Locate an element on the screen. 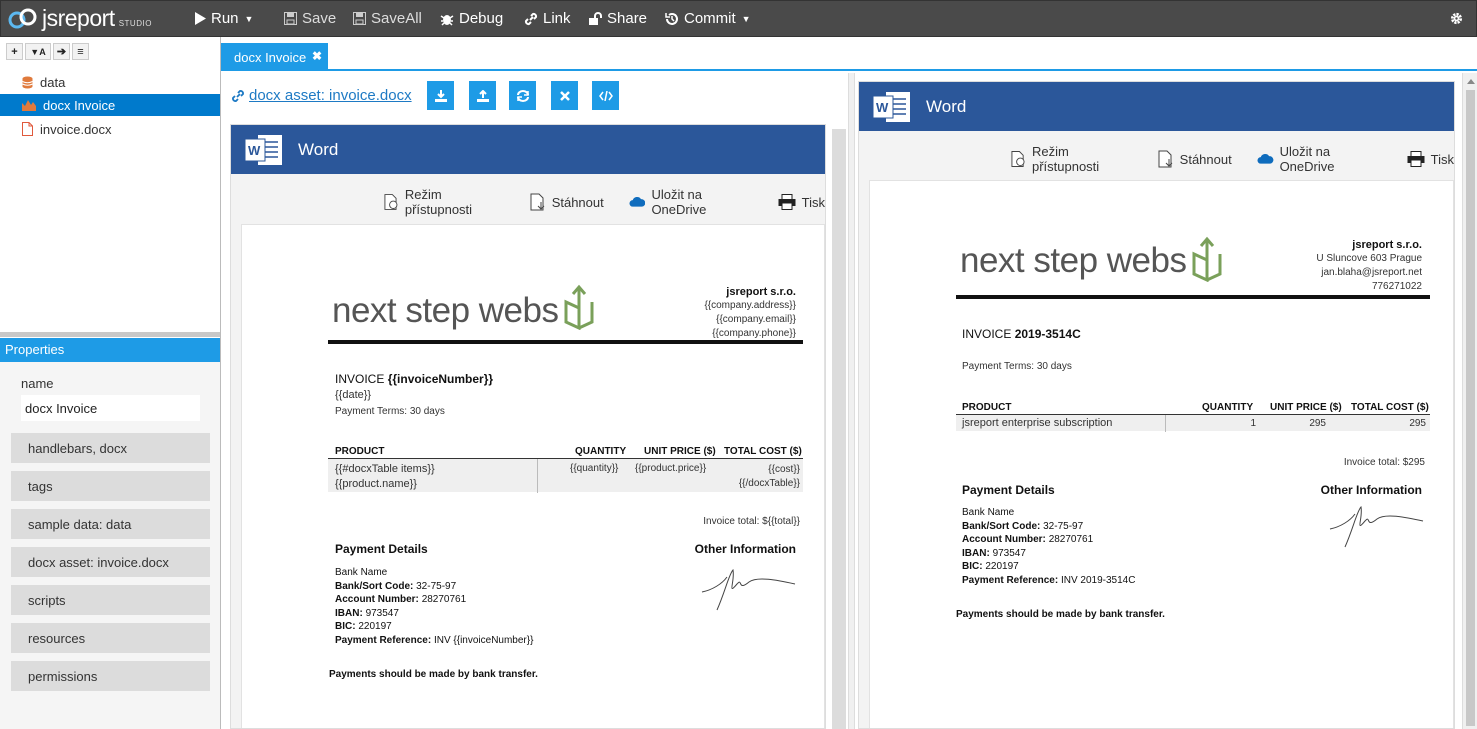  company-name: jsreport s.r.o. is located at coordinates (1387, 245).